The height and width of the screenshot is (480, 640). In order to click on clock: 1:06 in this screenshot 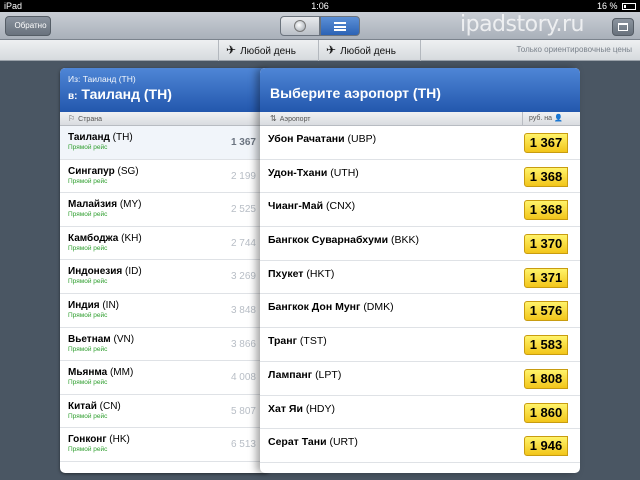, I will do `click(320, 6)`.